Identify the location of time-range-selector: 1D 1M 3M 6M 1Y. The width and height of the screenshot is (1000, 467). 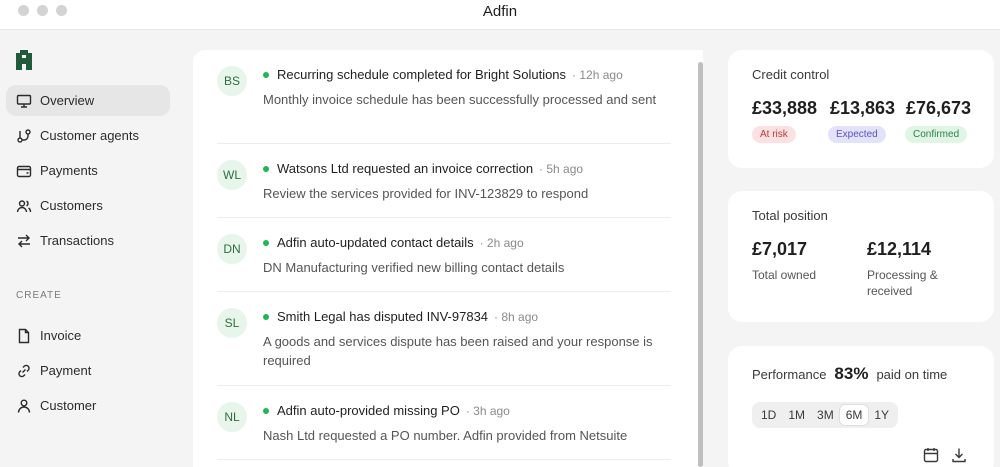
(825, 415).